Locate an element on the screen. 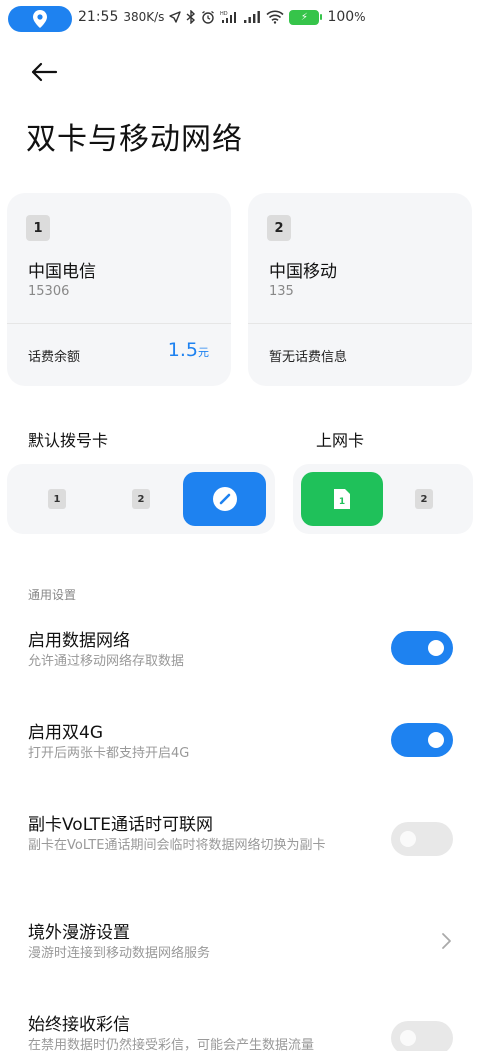 Image resolution: width=480 pixels, height=1051 pixels. setting-row-data-network: 启用数据网络 允许通过移动网络存取数据 is located at coordinates (240, 655).